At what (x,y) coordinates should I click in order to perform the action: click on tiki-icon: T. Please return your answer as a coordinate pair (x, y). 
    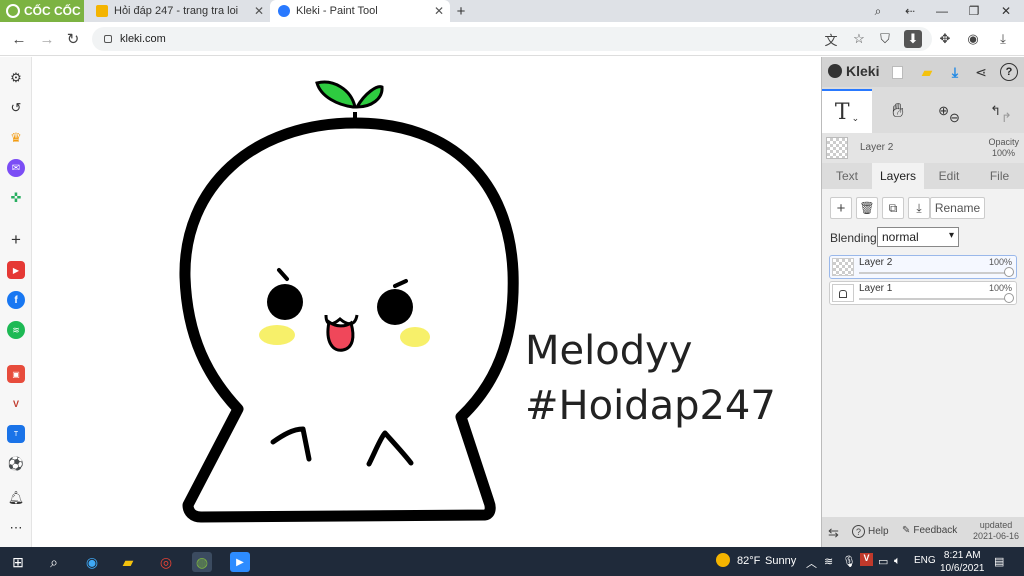
    Looking at the image, I should click on (16, 434).